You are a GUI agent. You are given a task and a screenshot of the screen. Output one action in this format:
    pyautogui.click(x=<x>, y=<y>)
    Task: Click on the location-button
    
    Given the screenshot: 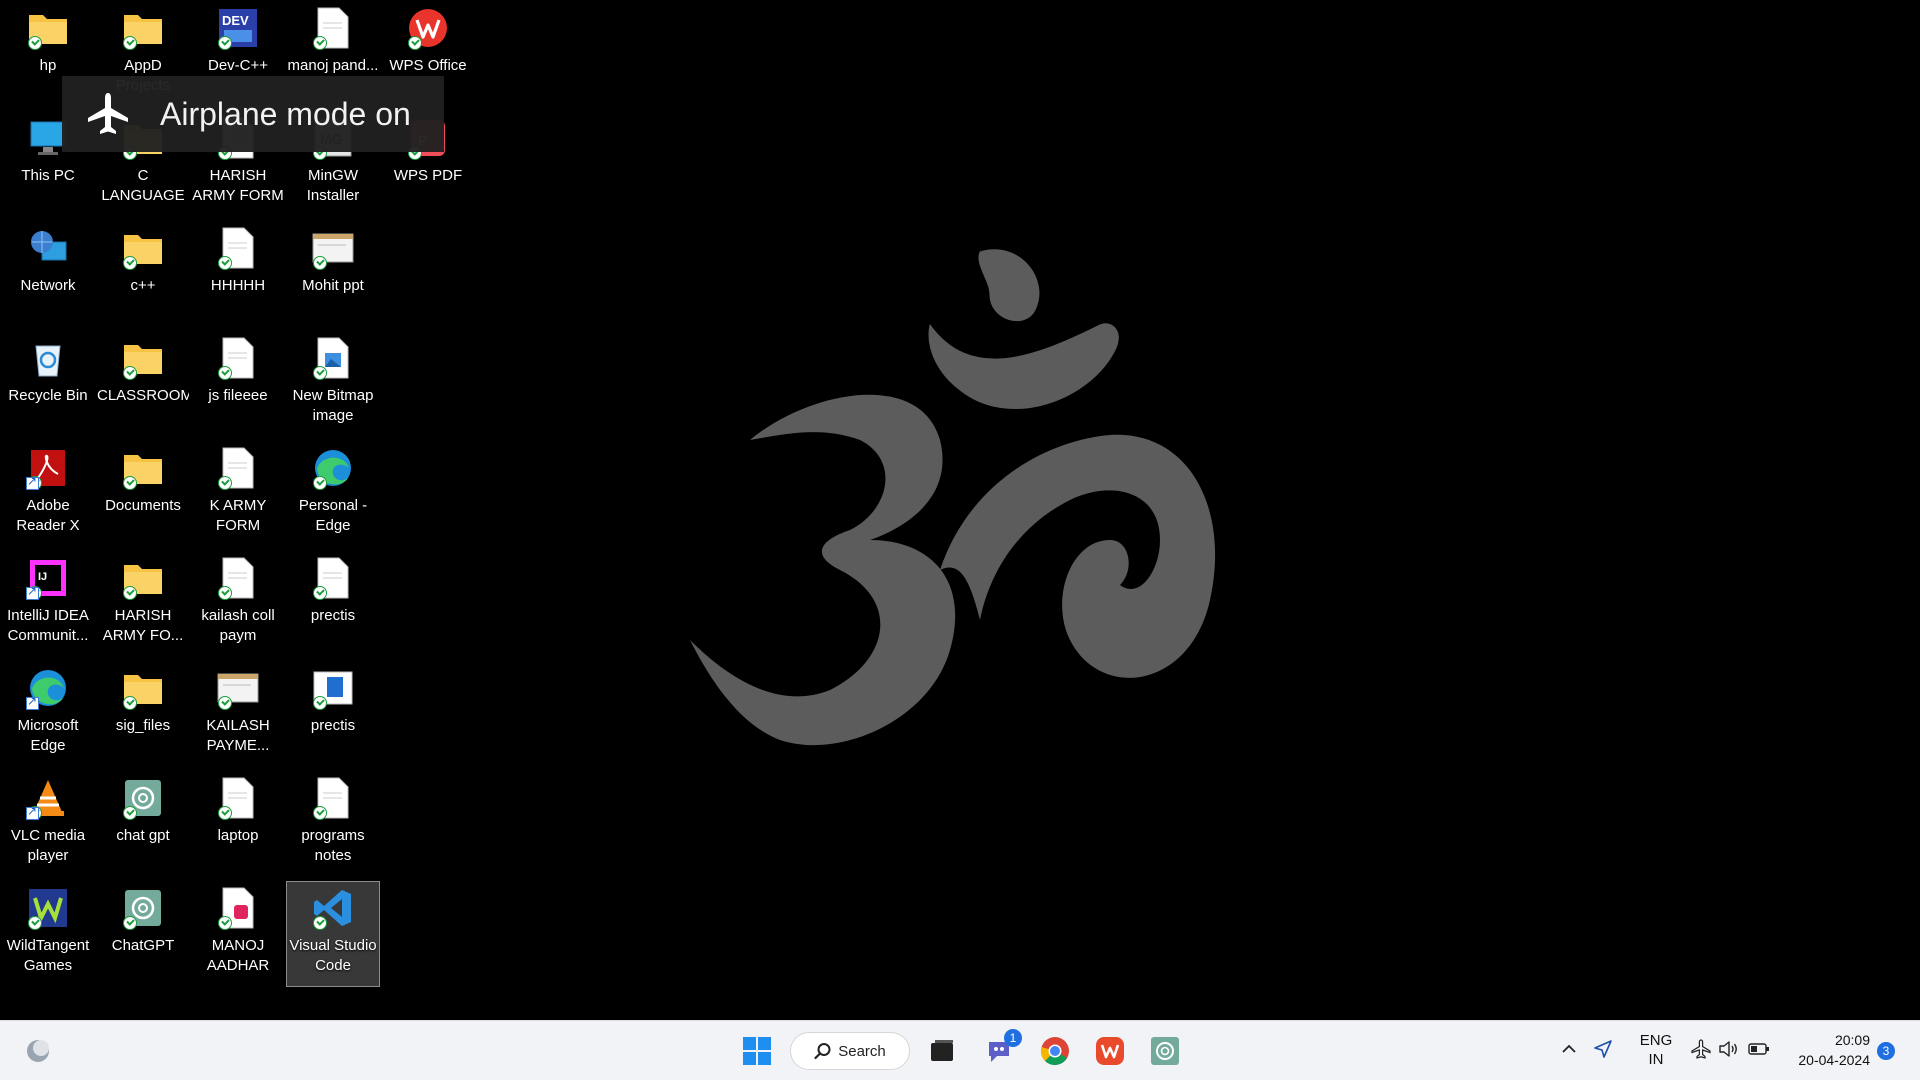 What is the action you would take?
    pyautogui.click(x=1603, y=1051)
    